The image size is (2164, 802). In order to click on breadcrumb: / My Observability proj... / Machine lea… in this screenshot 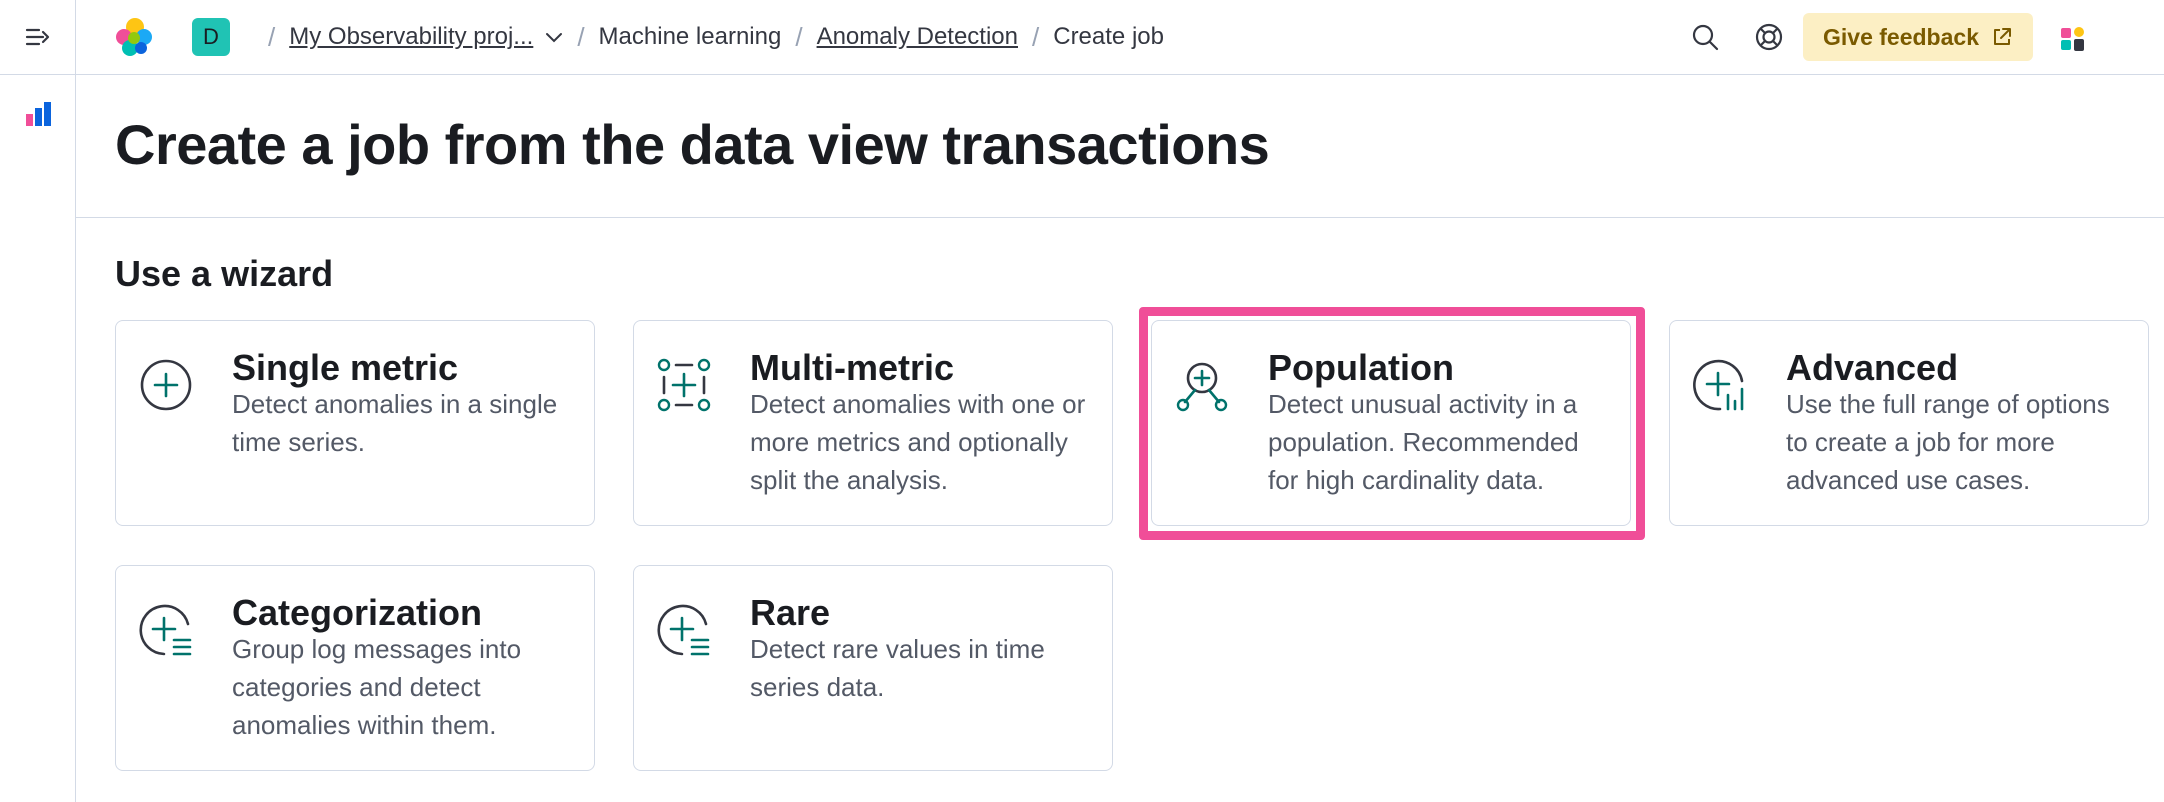, I will do `click(709, 37)`.